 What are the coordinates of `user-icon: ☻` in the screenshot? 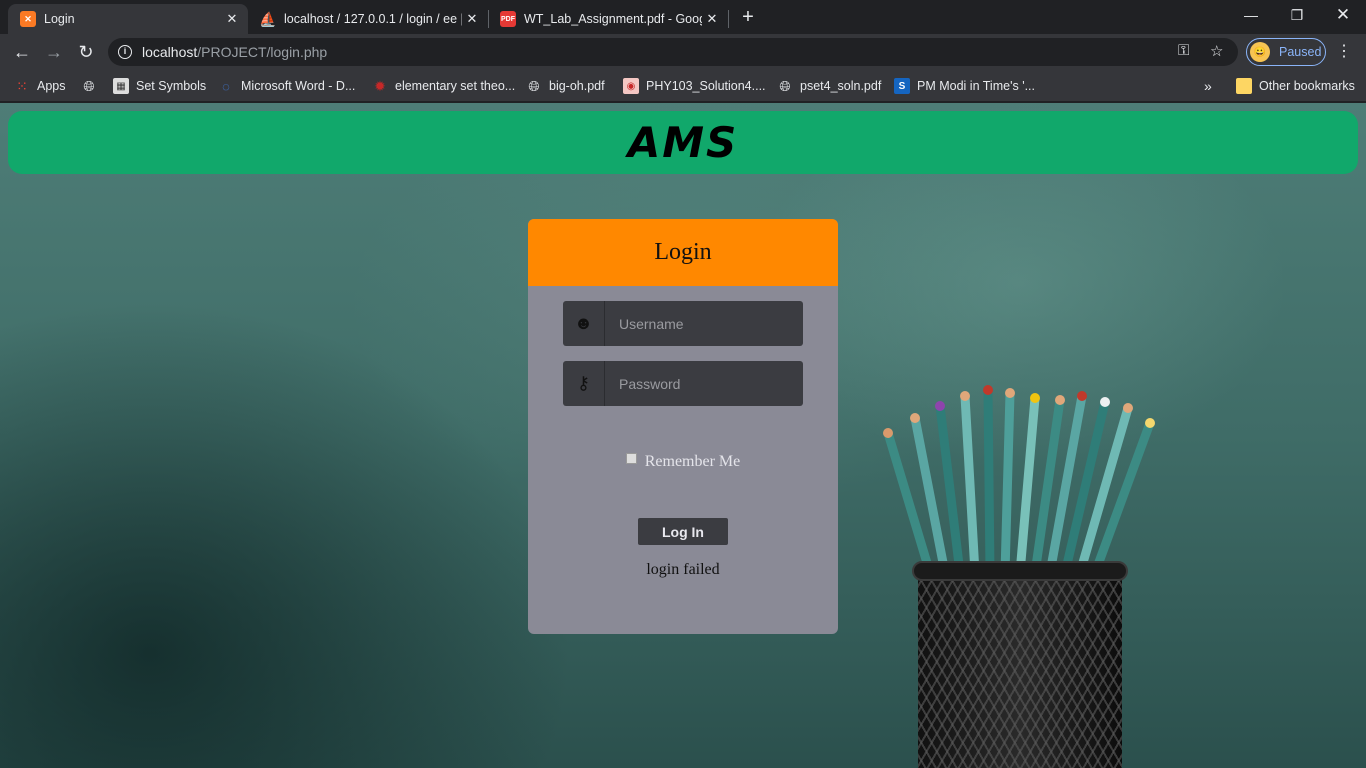 It's located at (584, 323).